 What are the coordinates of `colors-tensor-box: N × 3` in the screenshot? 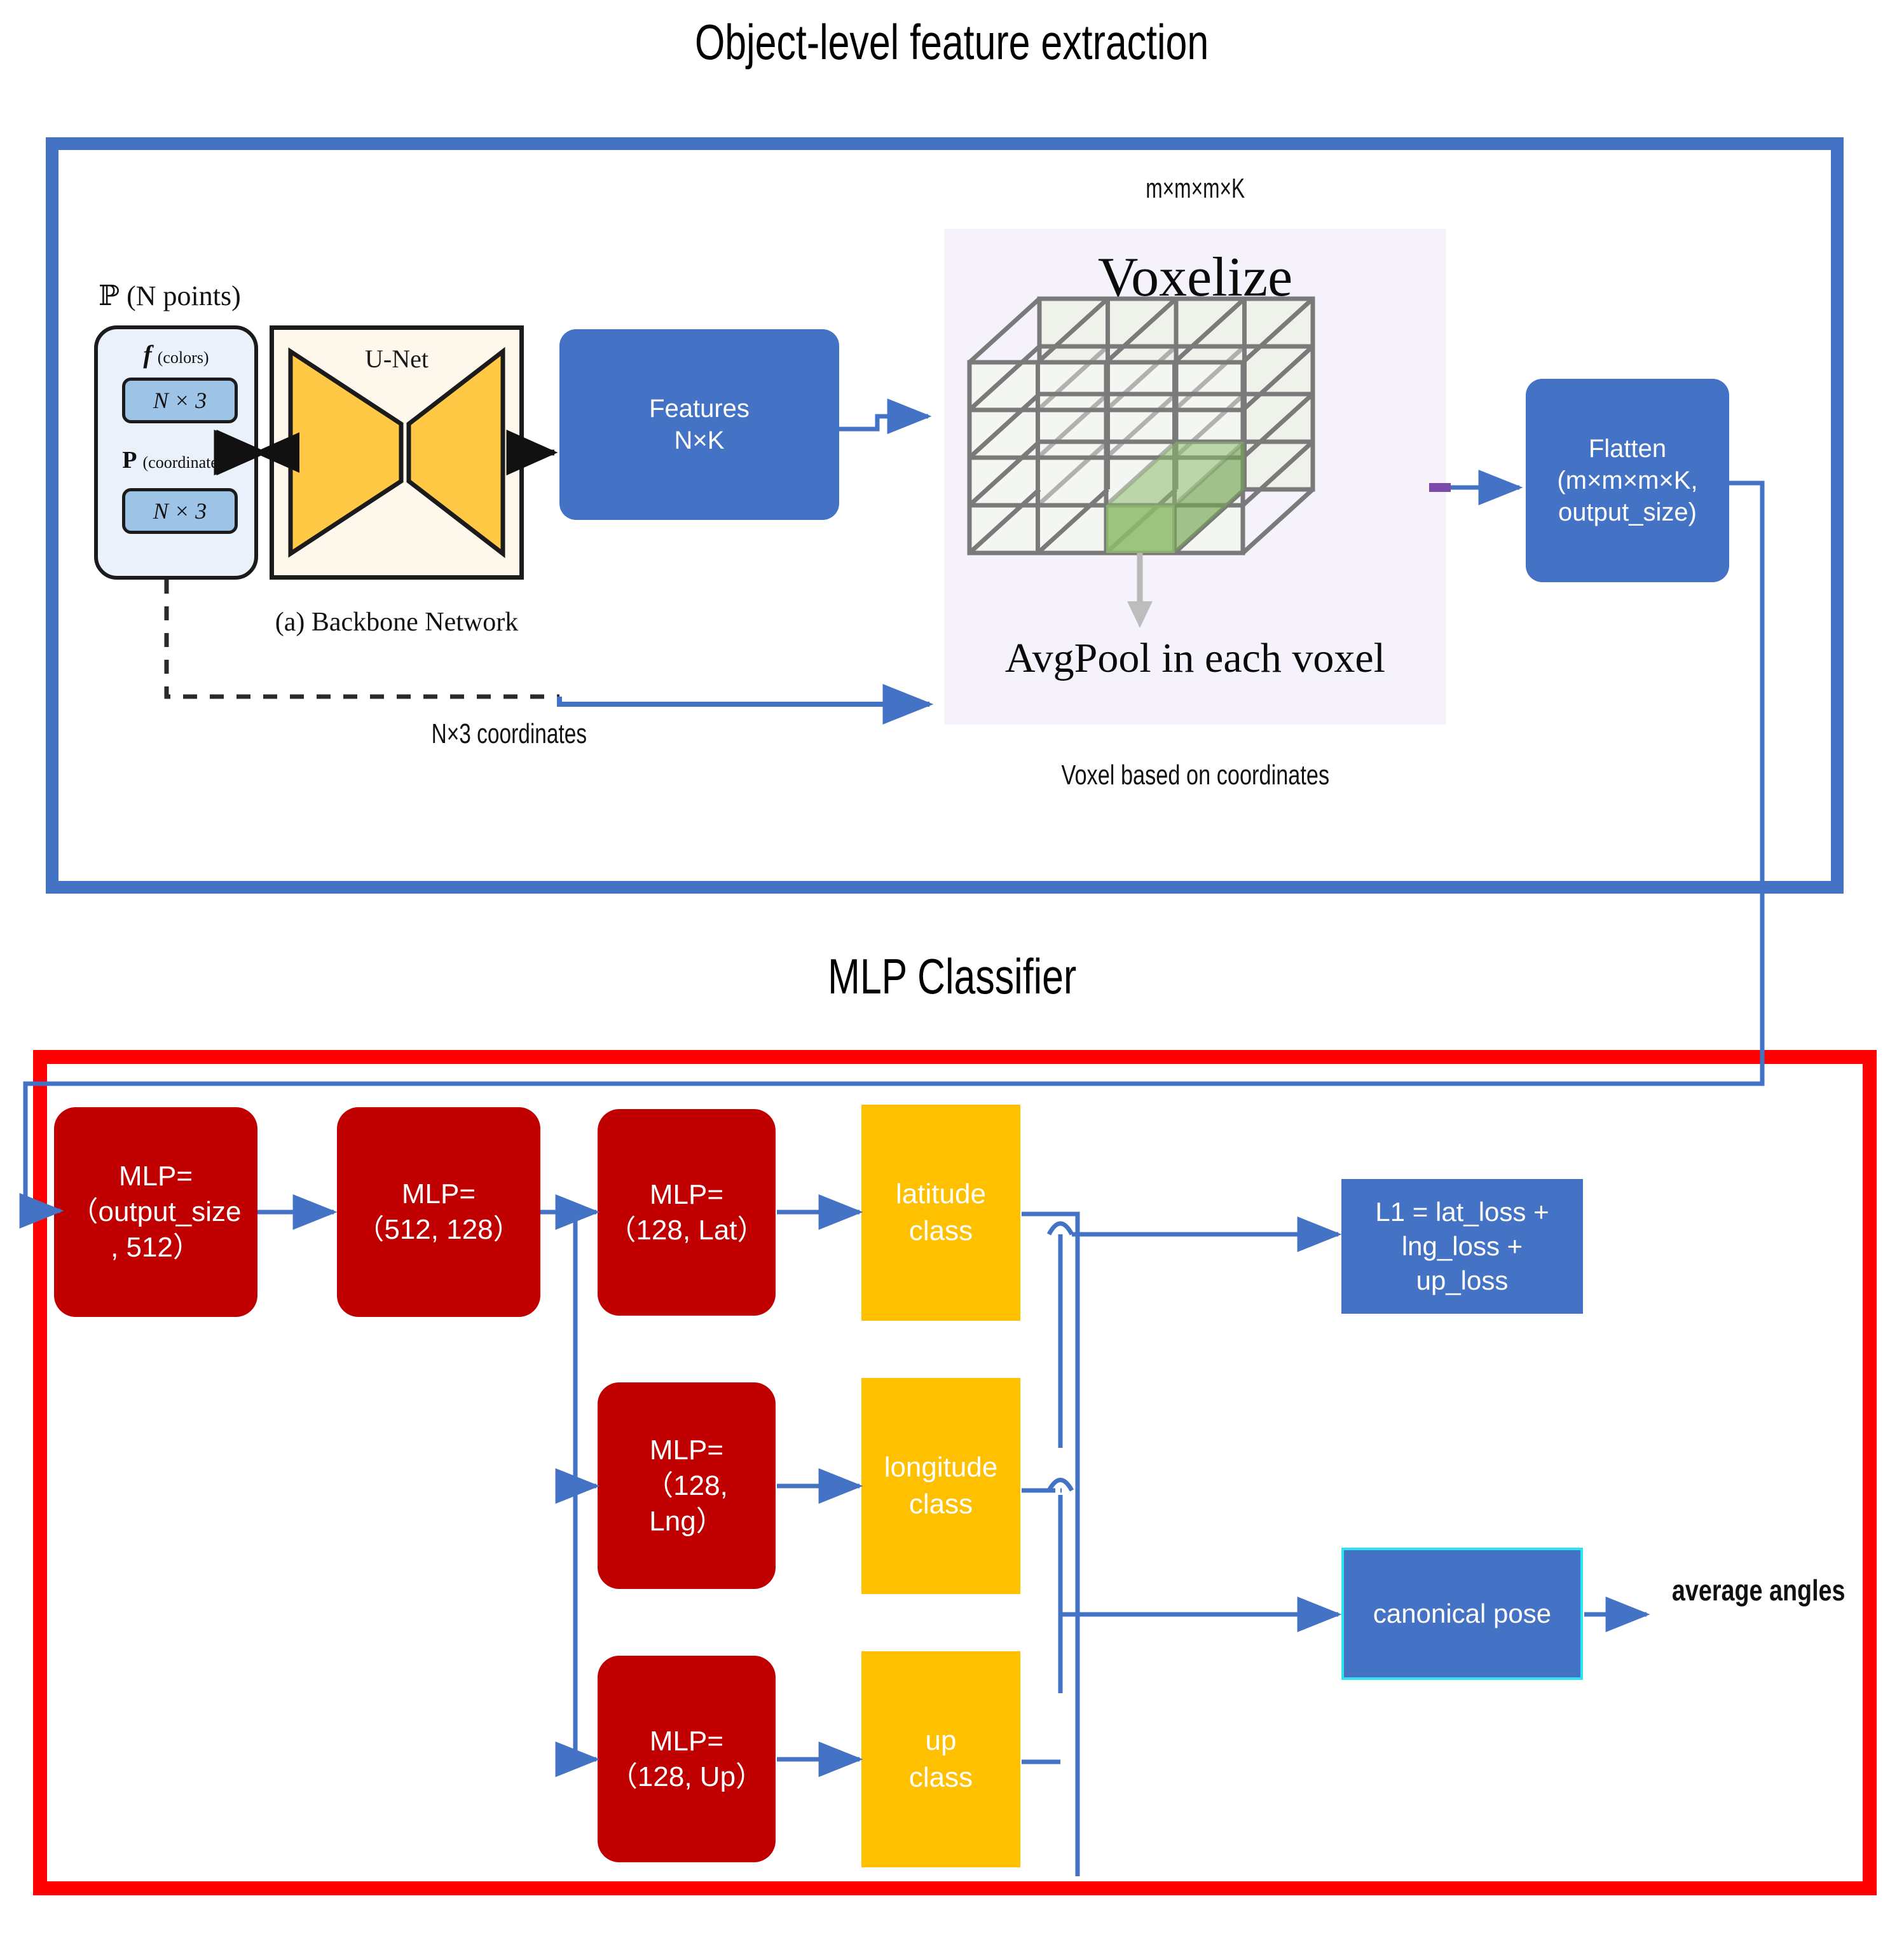 It's located at (180, 400).